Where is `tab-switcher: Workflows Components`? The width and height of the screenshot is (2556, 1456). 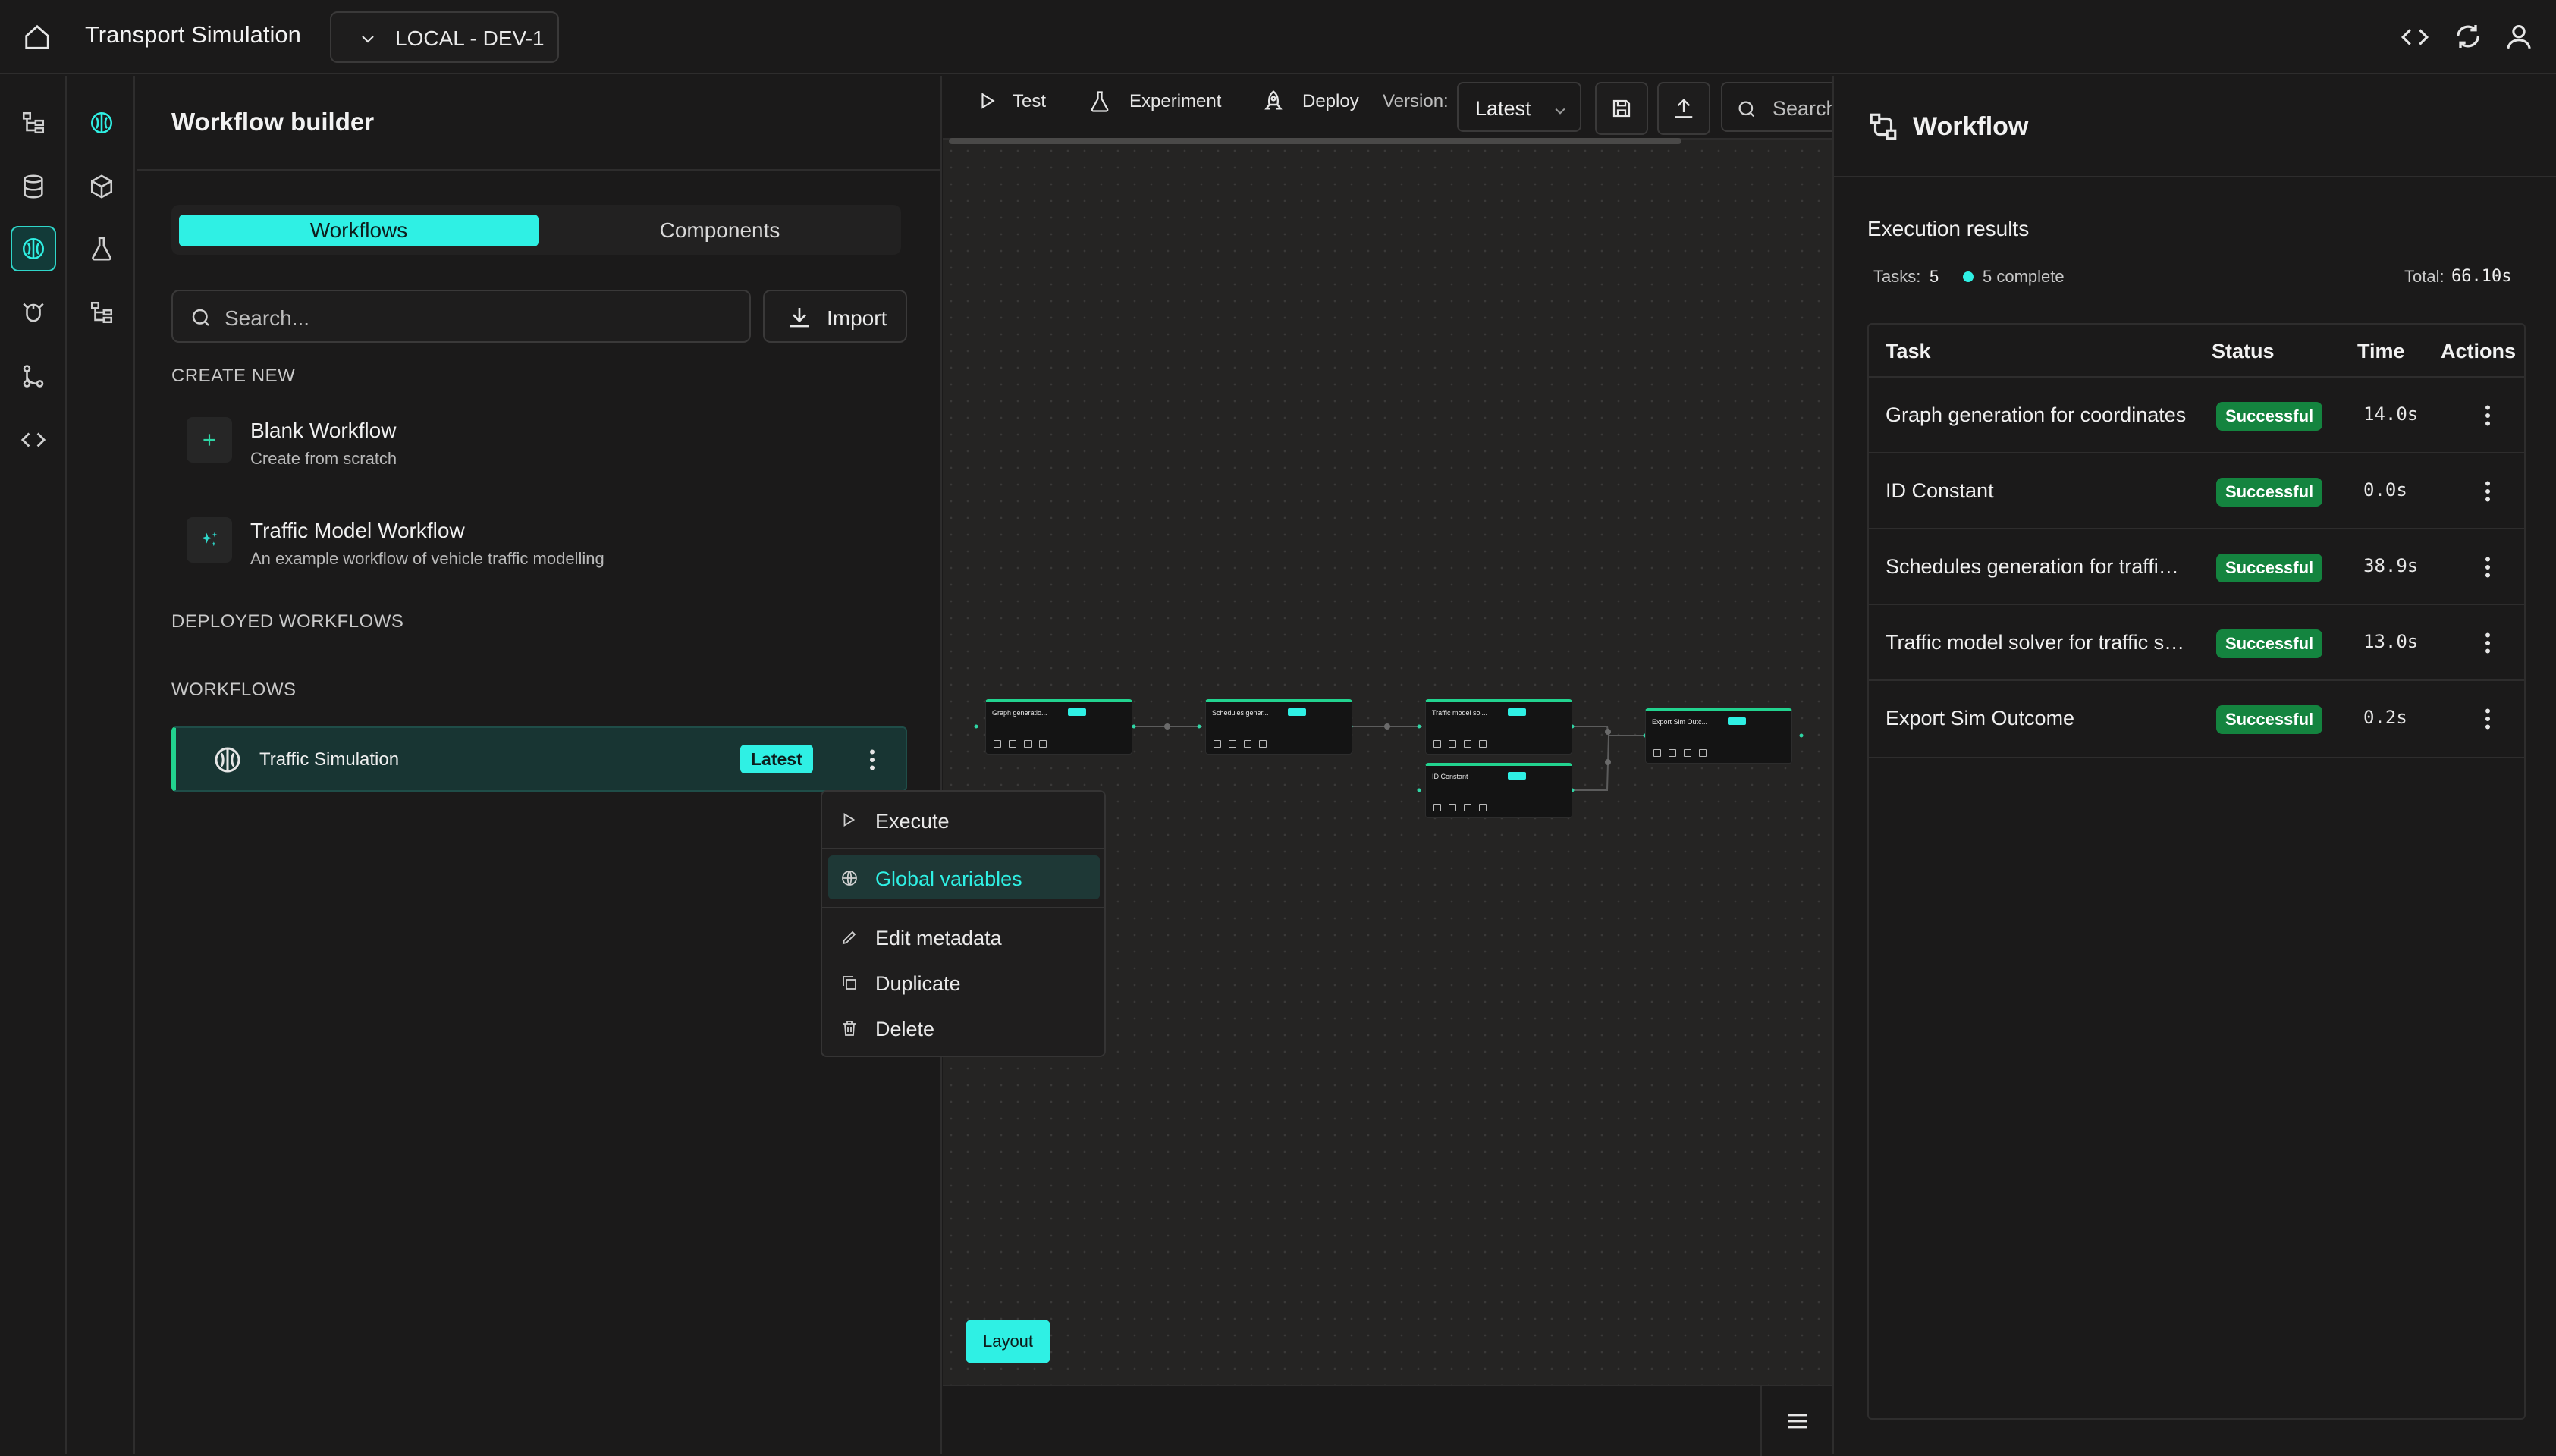 tab-switcher: Workflows Components is located at coordinates (536, 230).